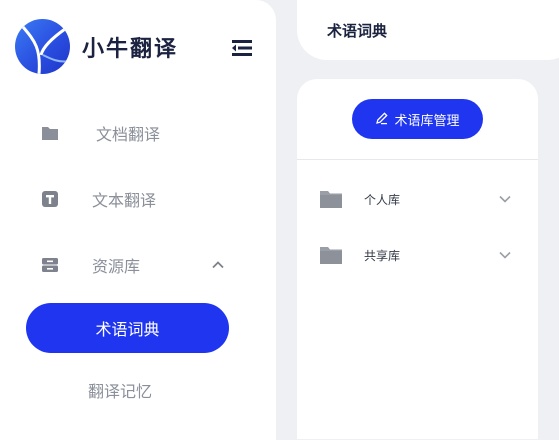  Describe the element at coordinates (116, 266) in the screenshot. I see `sidebar-item-label: 资源库` at that location.